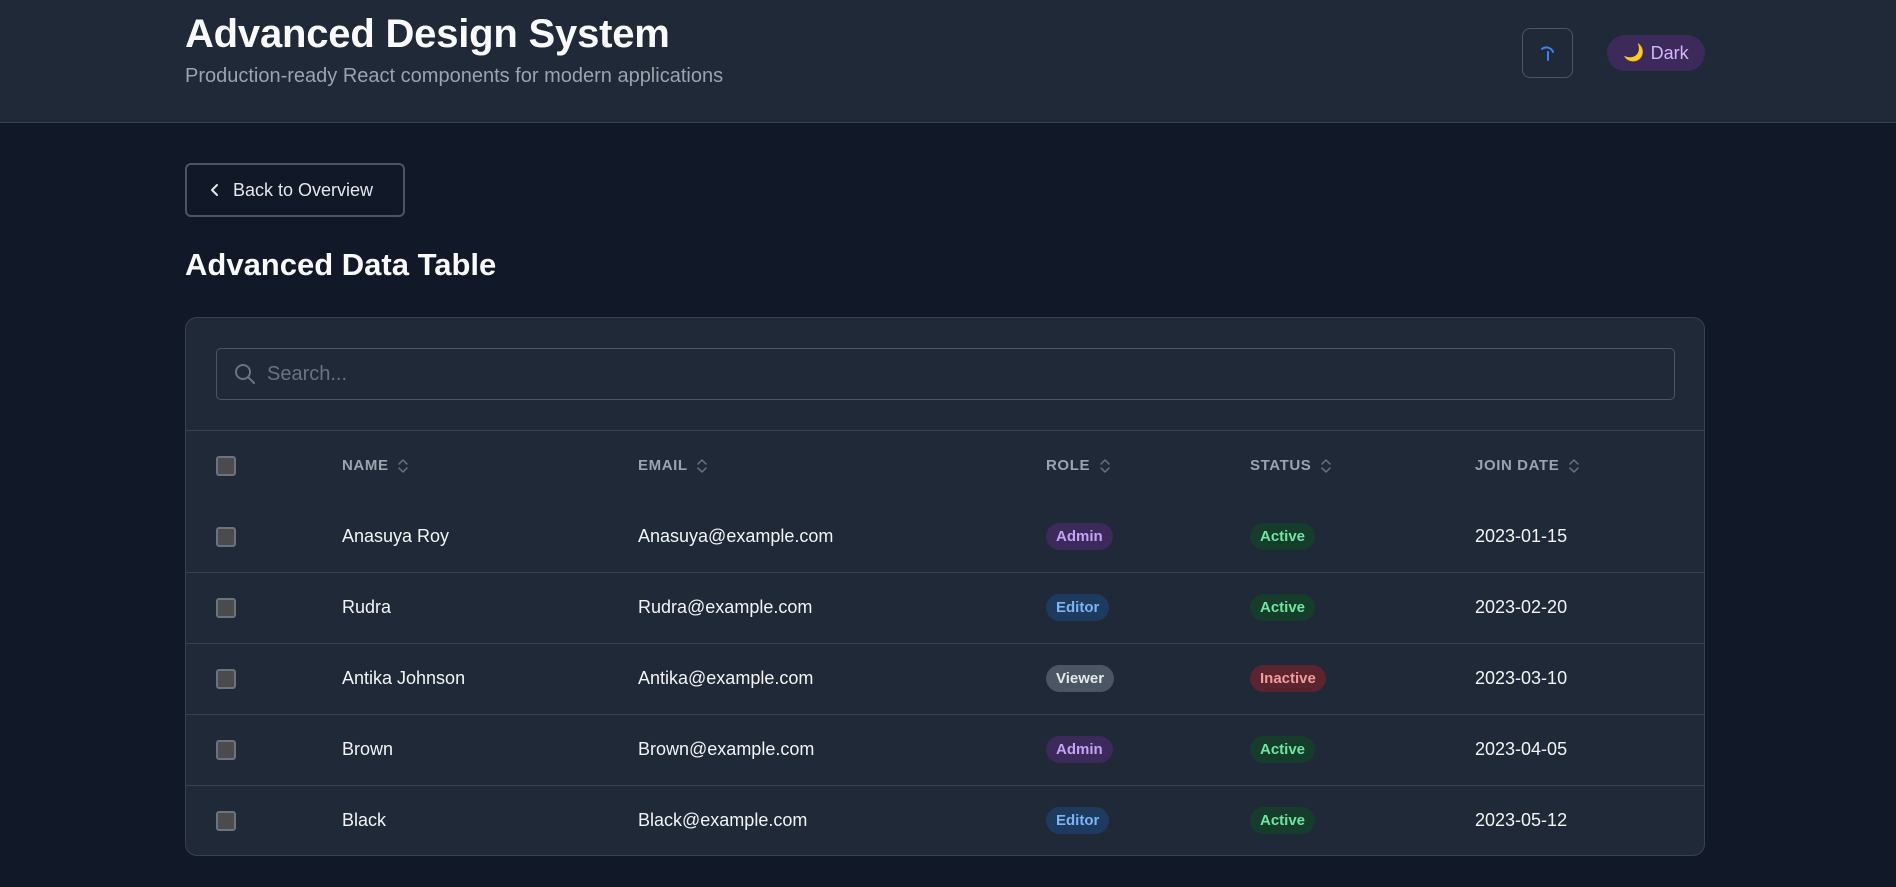 The image size is (1896, 887). I want to click on refresh-button, so click(1547, 53).